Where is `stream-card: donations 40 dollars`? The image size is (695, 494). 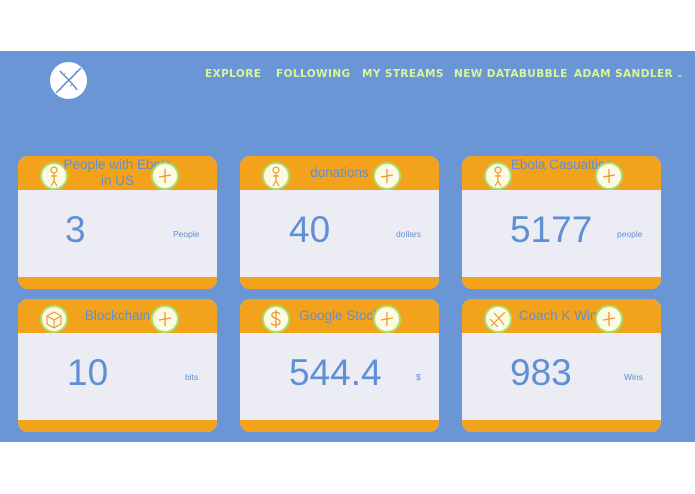
stream-card: donations 40 dollars is located at coordinates (339, 222).